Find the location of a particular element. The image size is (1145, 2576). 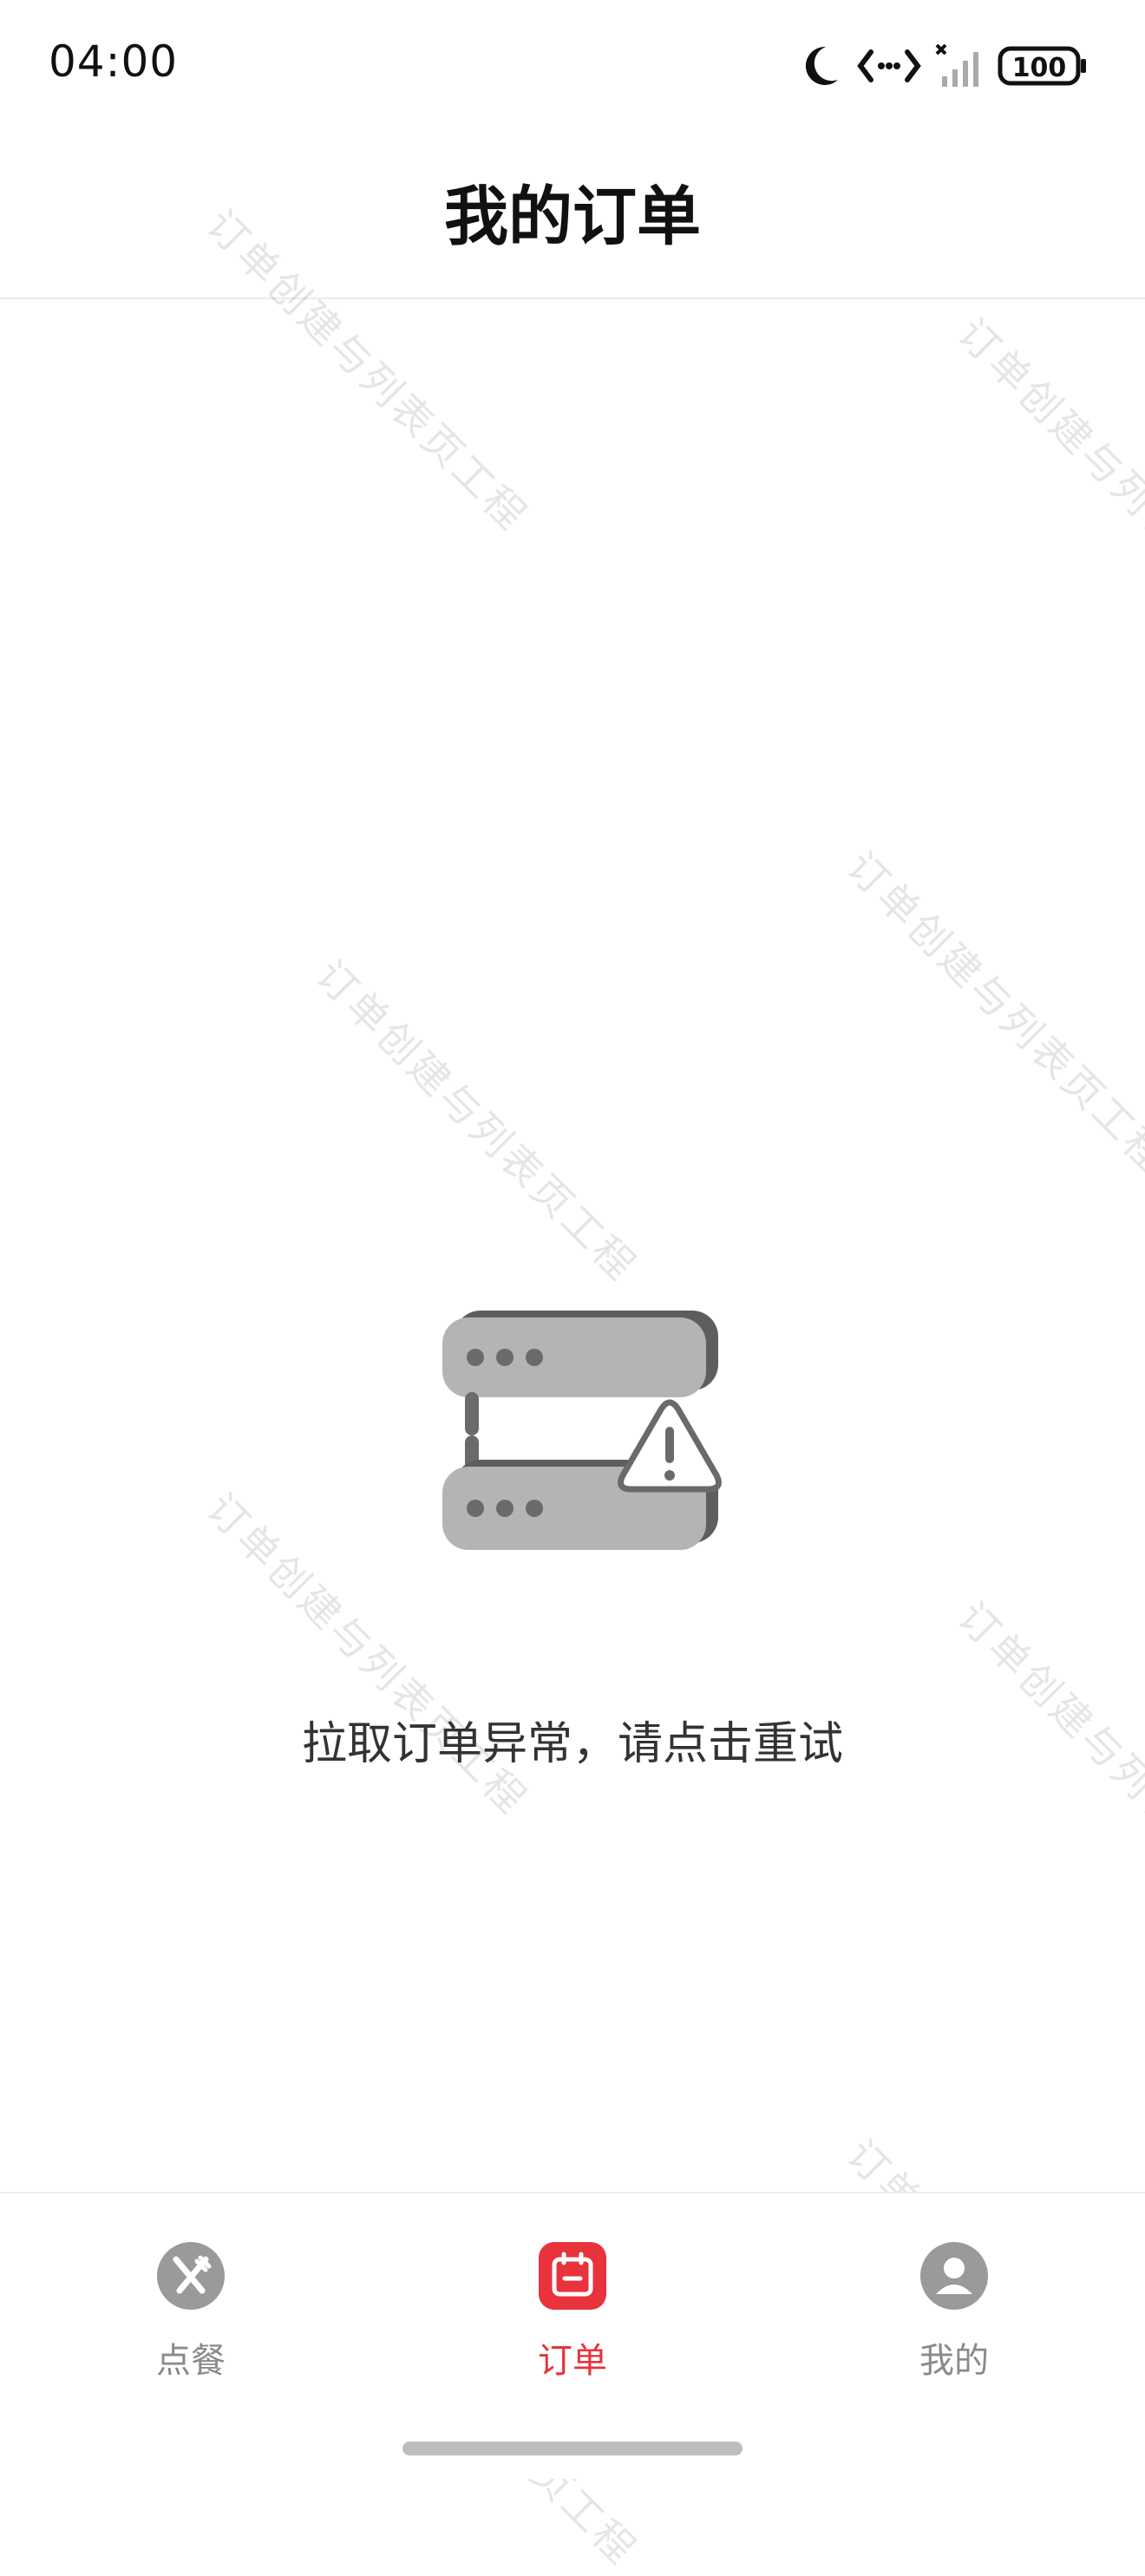

tab-label: 点餐 is located at coordinates (191, 2361).